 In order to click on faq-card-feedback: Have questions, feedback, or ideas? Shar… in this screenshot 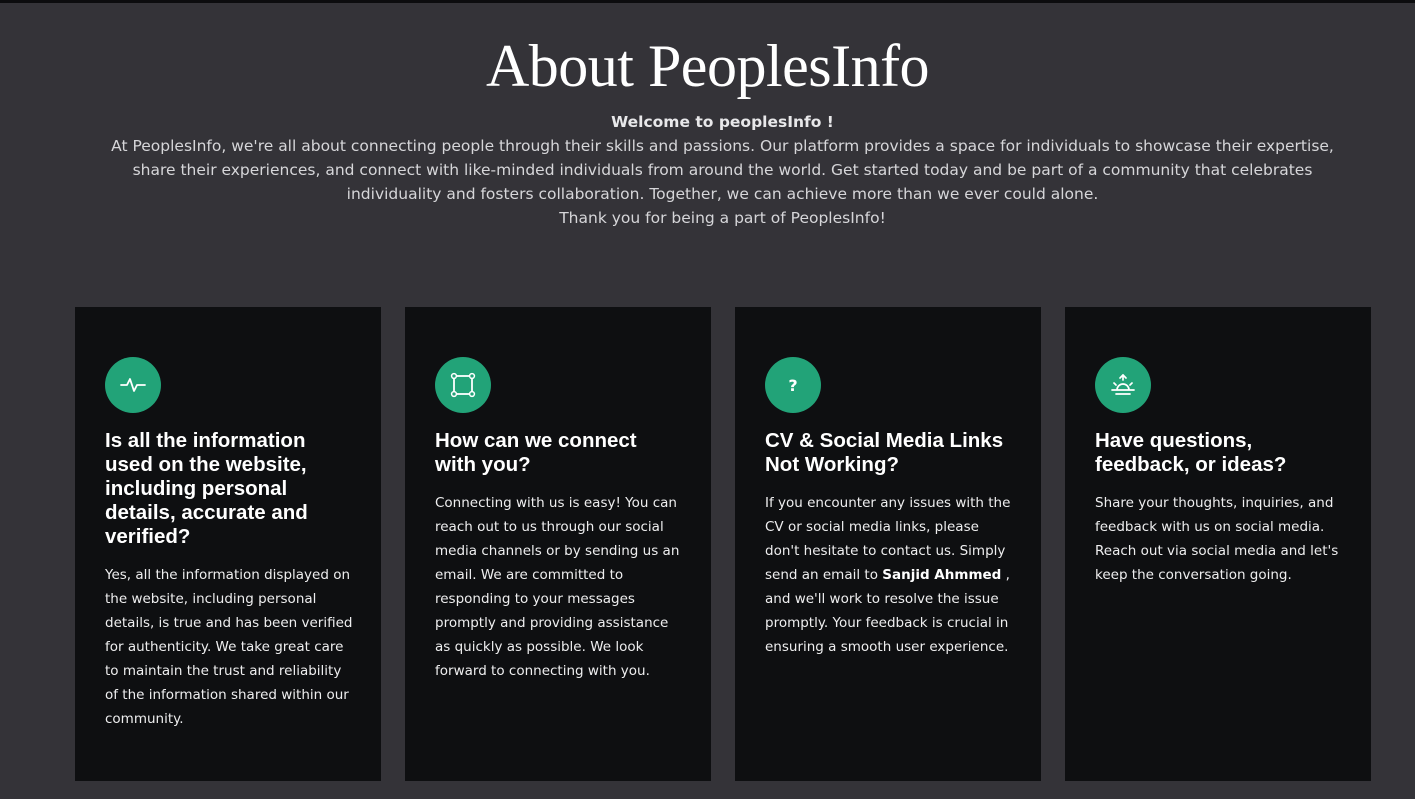, I will do `click(1218, 544)`.